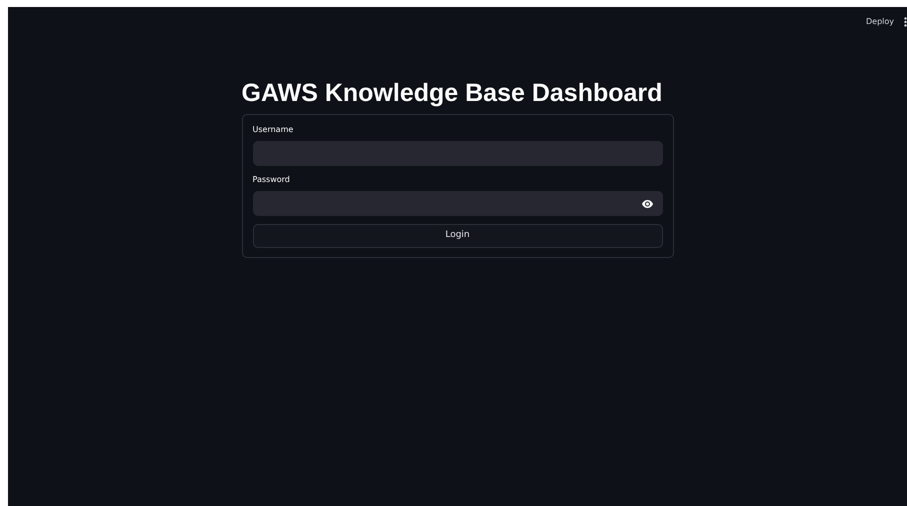  Describe the element at coordinates (271, 180) in the screenshot. I see `field-label: Password` at that location.